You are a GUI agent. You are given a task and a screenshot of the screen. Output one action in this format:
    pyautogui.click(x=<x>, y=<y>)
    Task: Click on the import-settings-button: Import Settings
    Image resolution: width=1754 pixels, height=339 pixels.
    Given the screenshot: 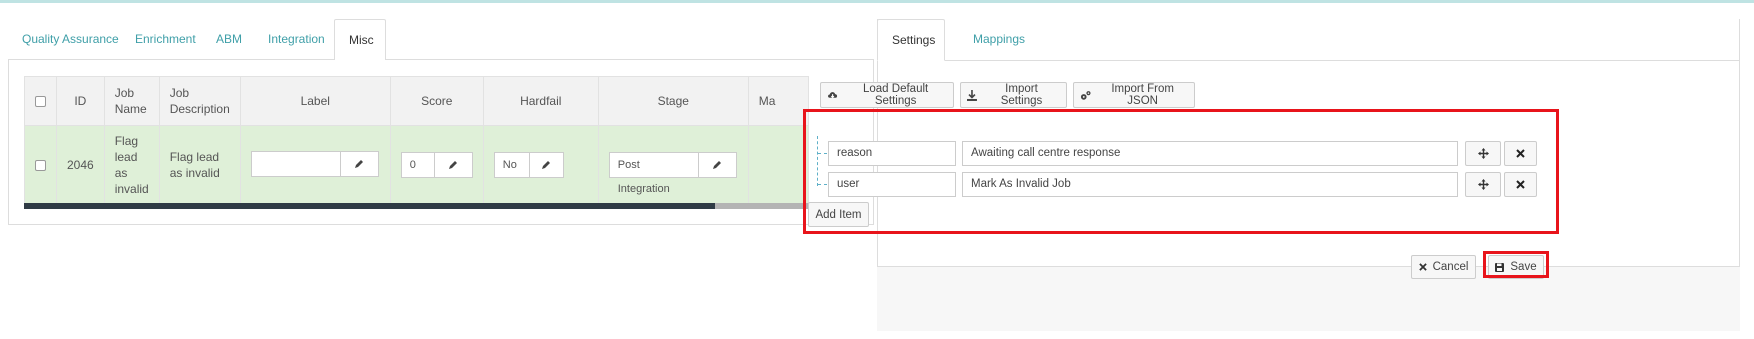 What is the action you would take?
    pyautogui.click(x=1013, y=95)
    